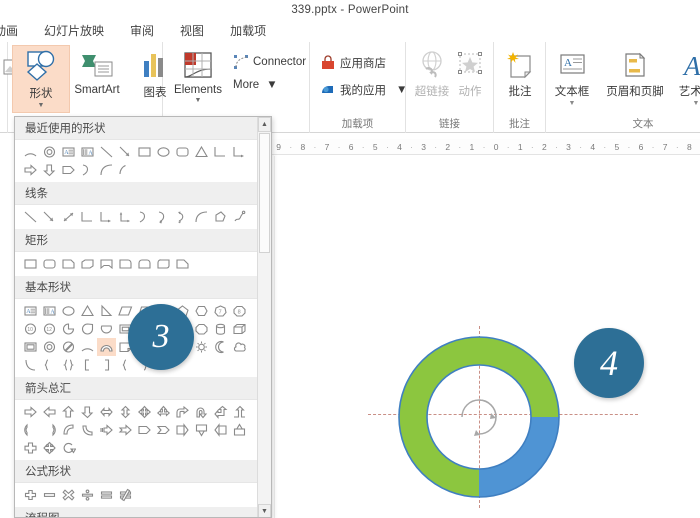 The image size is (700, 518). Describe the element at coordinates (49, 311) in the screenshot. I see `shape-vertical-text-box: A` at that location.